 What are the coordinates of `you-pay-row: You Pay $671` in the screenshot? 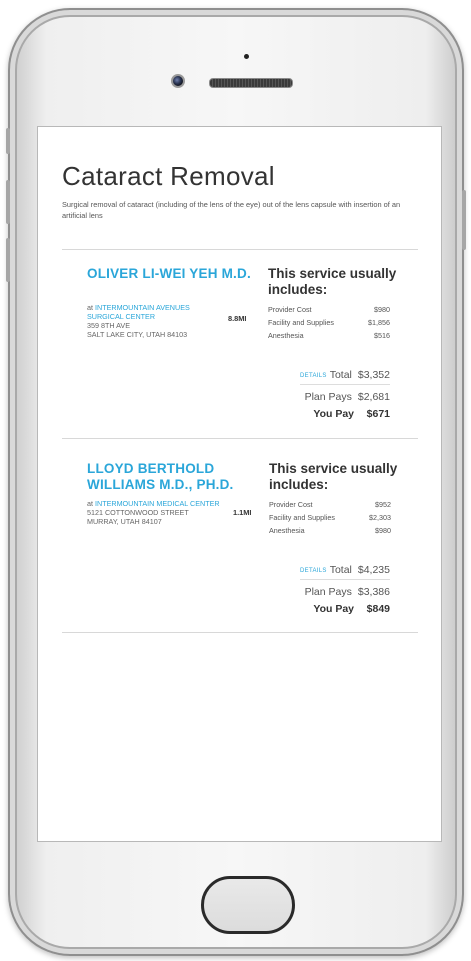 It's located at (351, 414).